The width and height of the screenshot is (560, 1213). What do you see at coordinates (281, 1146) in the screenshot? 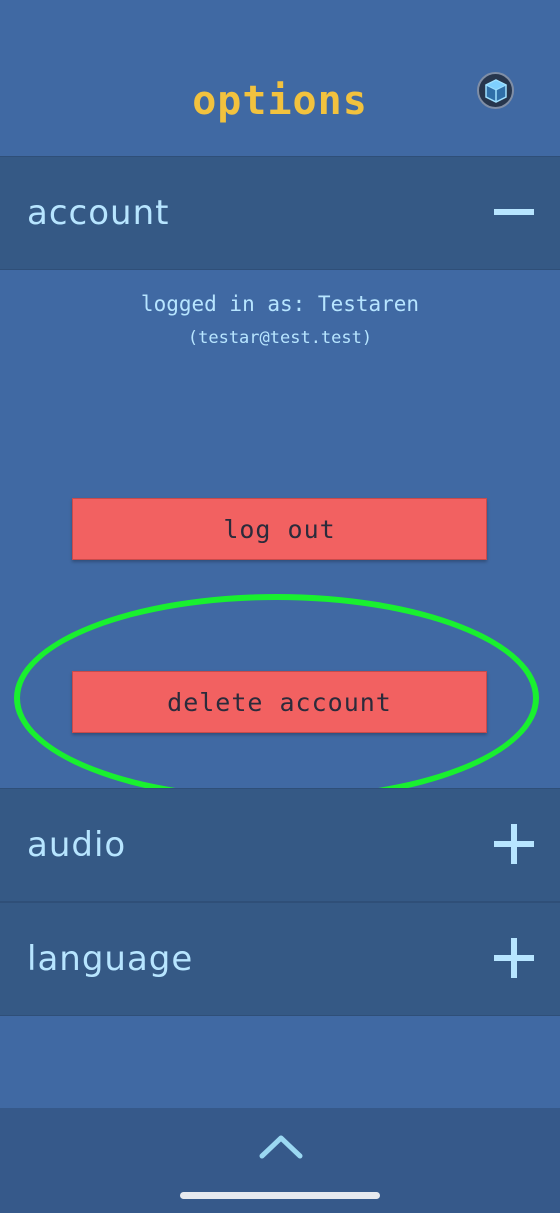
I see `chevron-up-icon` at bounding box center [281, 1146].